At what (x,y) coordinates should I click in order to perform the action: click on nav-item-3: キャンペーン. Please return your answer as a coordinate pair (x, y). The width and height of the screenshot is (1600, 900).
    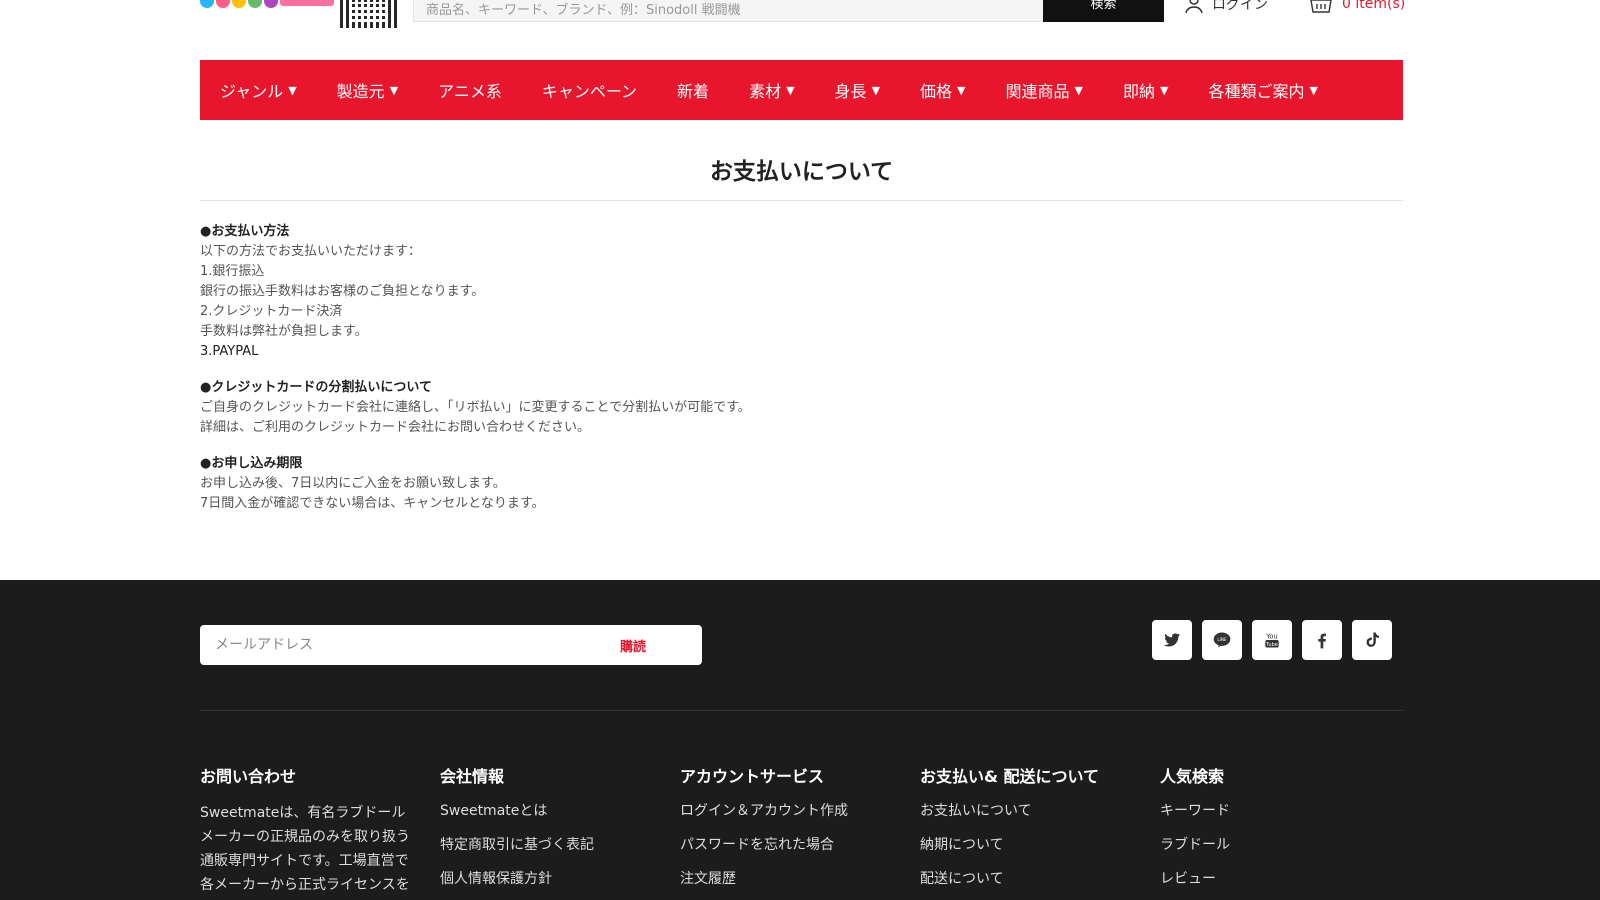
    Looking at the image, I should click on (589, 90).